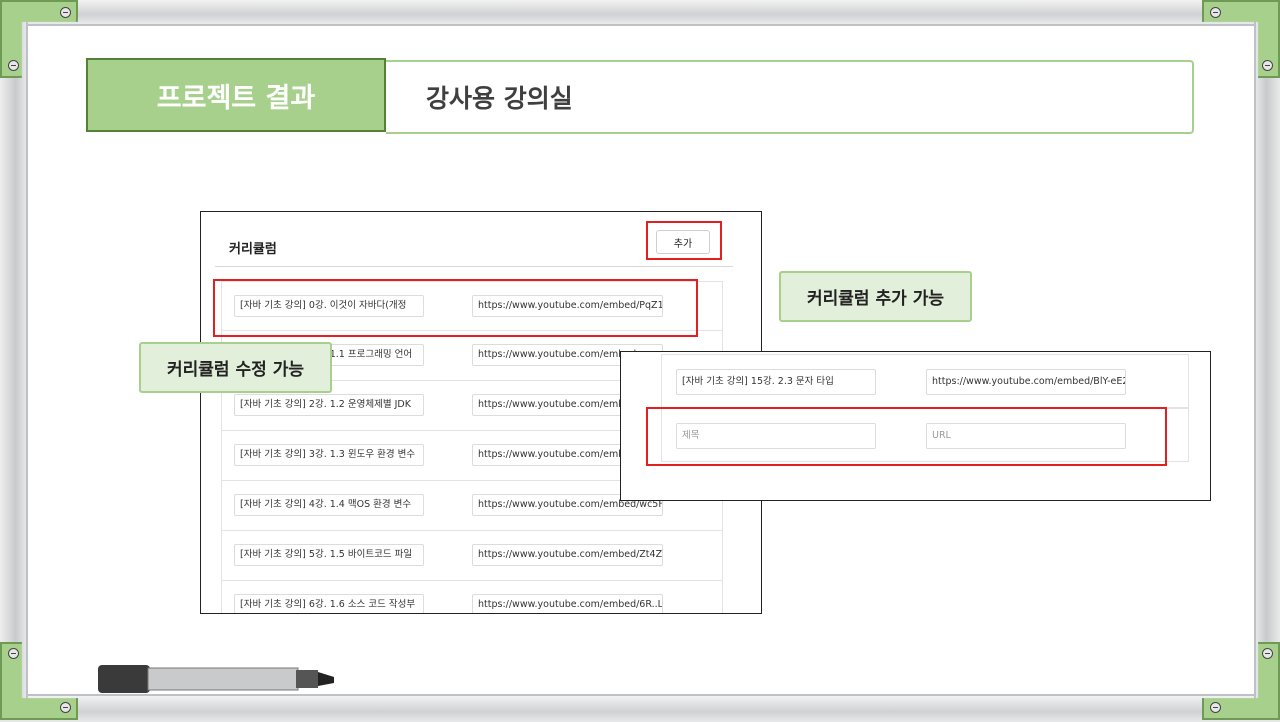 This screenshot has width=1280, height=722. I want to click on whiteboard-frame-right, so click(1267, 360).